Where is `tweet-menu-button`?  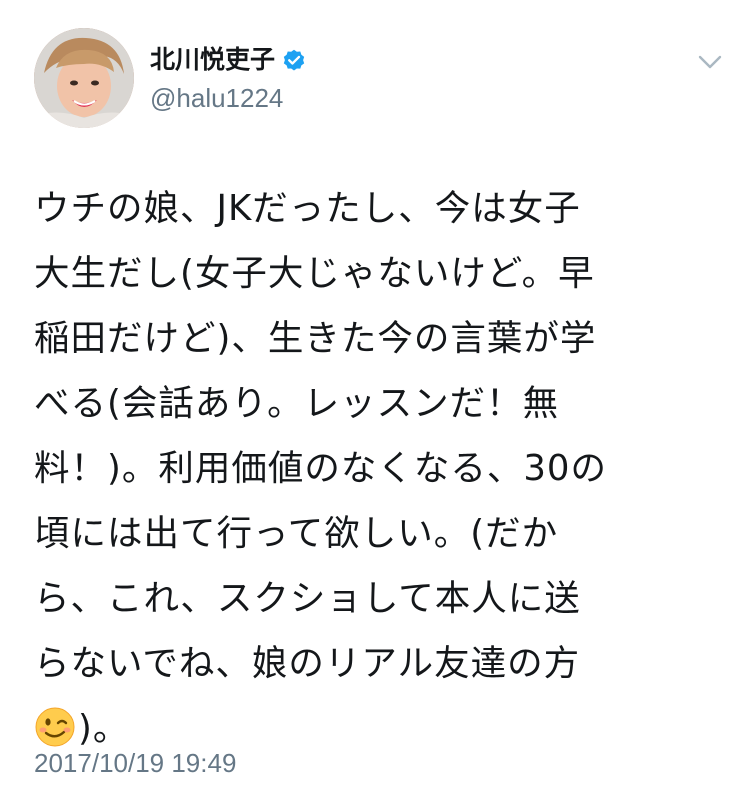 tweet-menu-button is located at coordinates (710, 62).